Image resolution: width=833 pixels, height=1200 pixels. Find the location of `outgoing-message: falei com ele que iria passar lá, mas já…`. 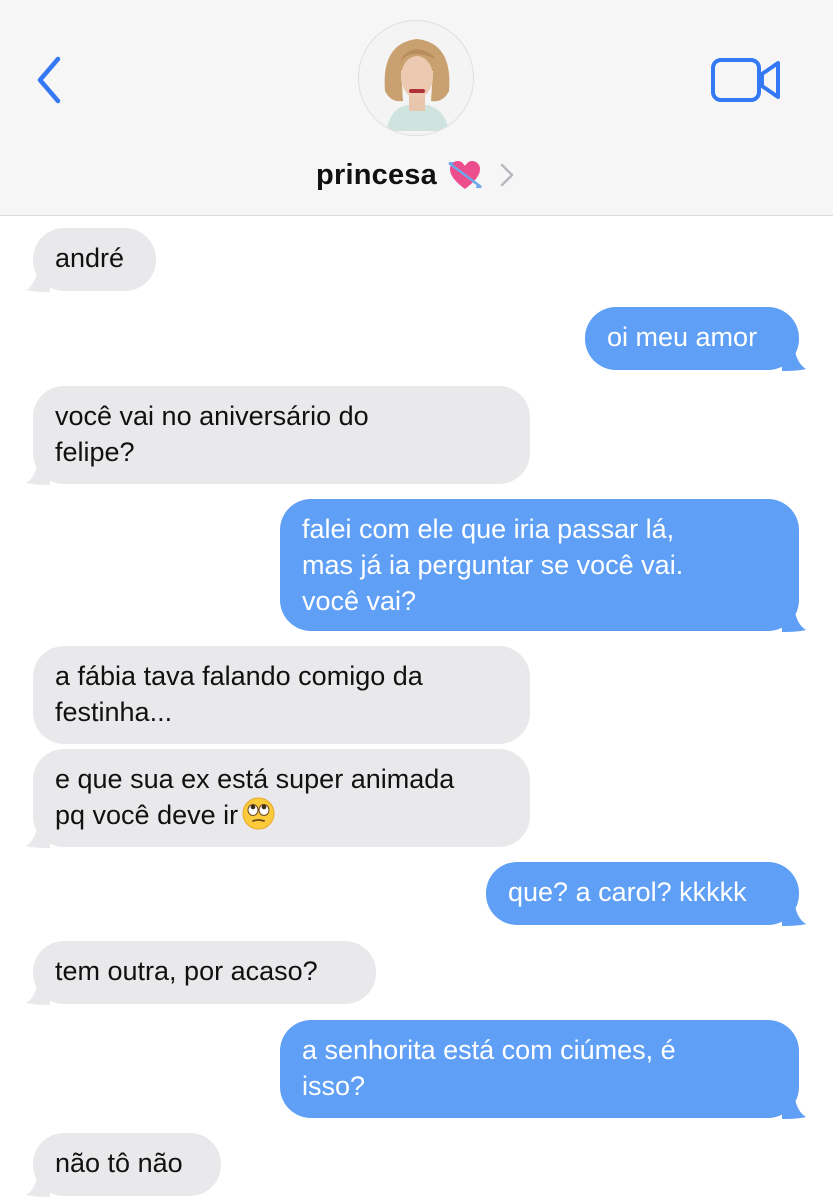

outgoing-message: falei com ele que iria passar lá, mas já… is located at coordinates (543, 565).